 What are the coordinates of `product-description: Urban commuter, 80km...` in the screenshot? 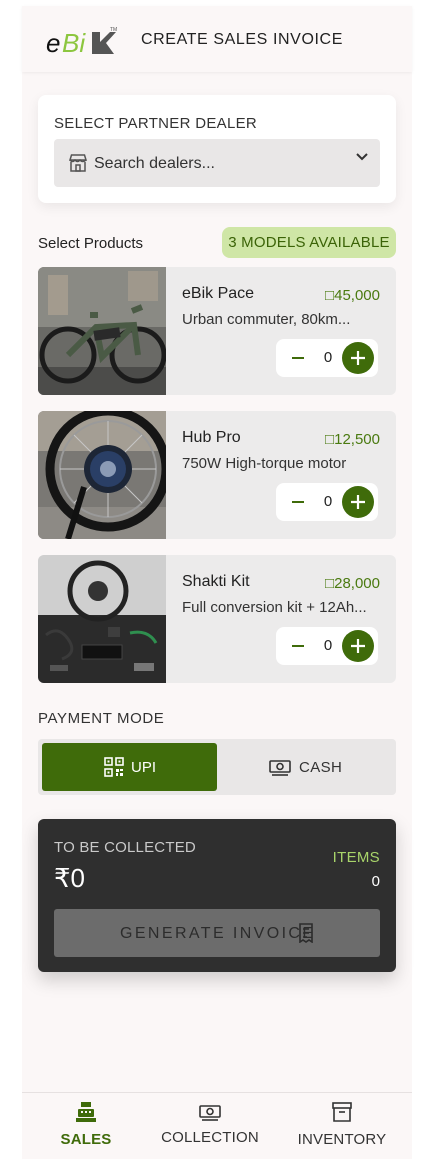 It's located at (266, 319).